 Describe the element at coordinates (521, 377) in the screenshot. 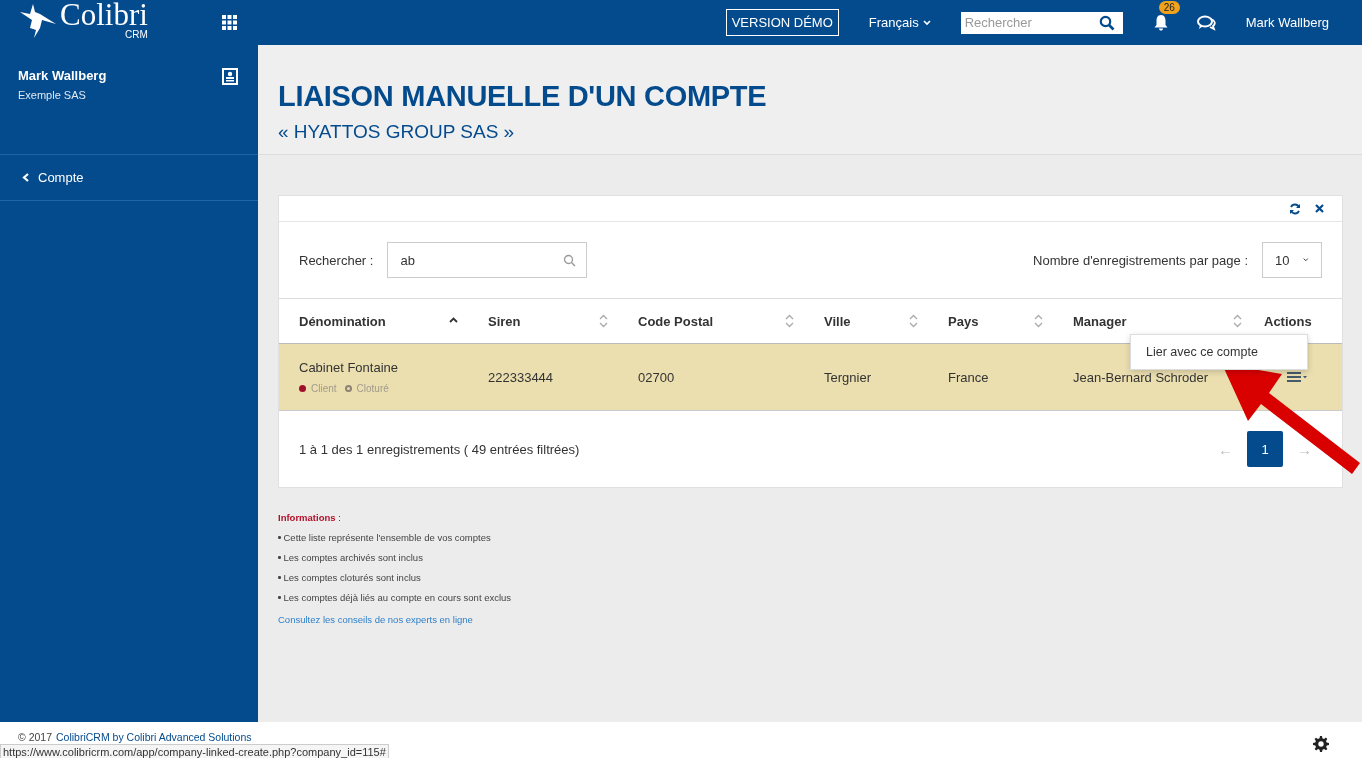

I see `table-cell: 222333444` at that location.